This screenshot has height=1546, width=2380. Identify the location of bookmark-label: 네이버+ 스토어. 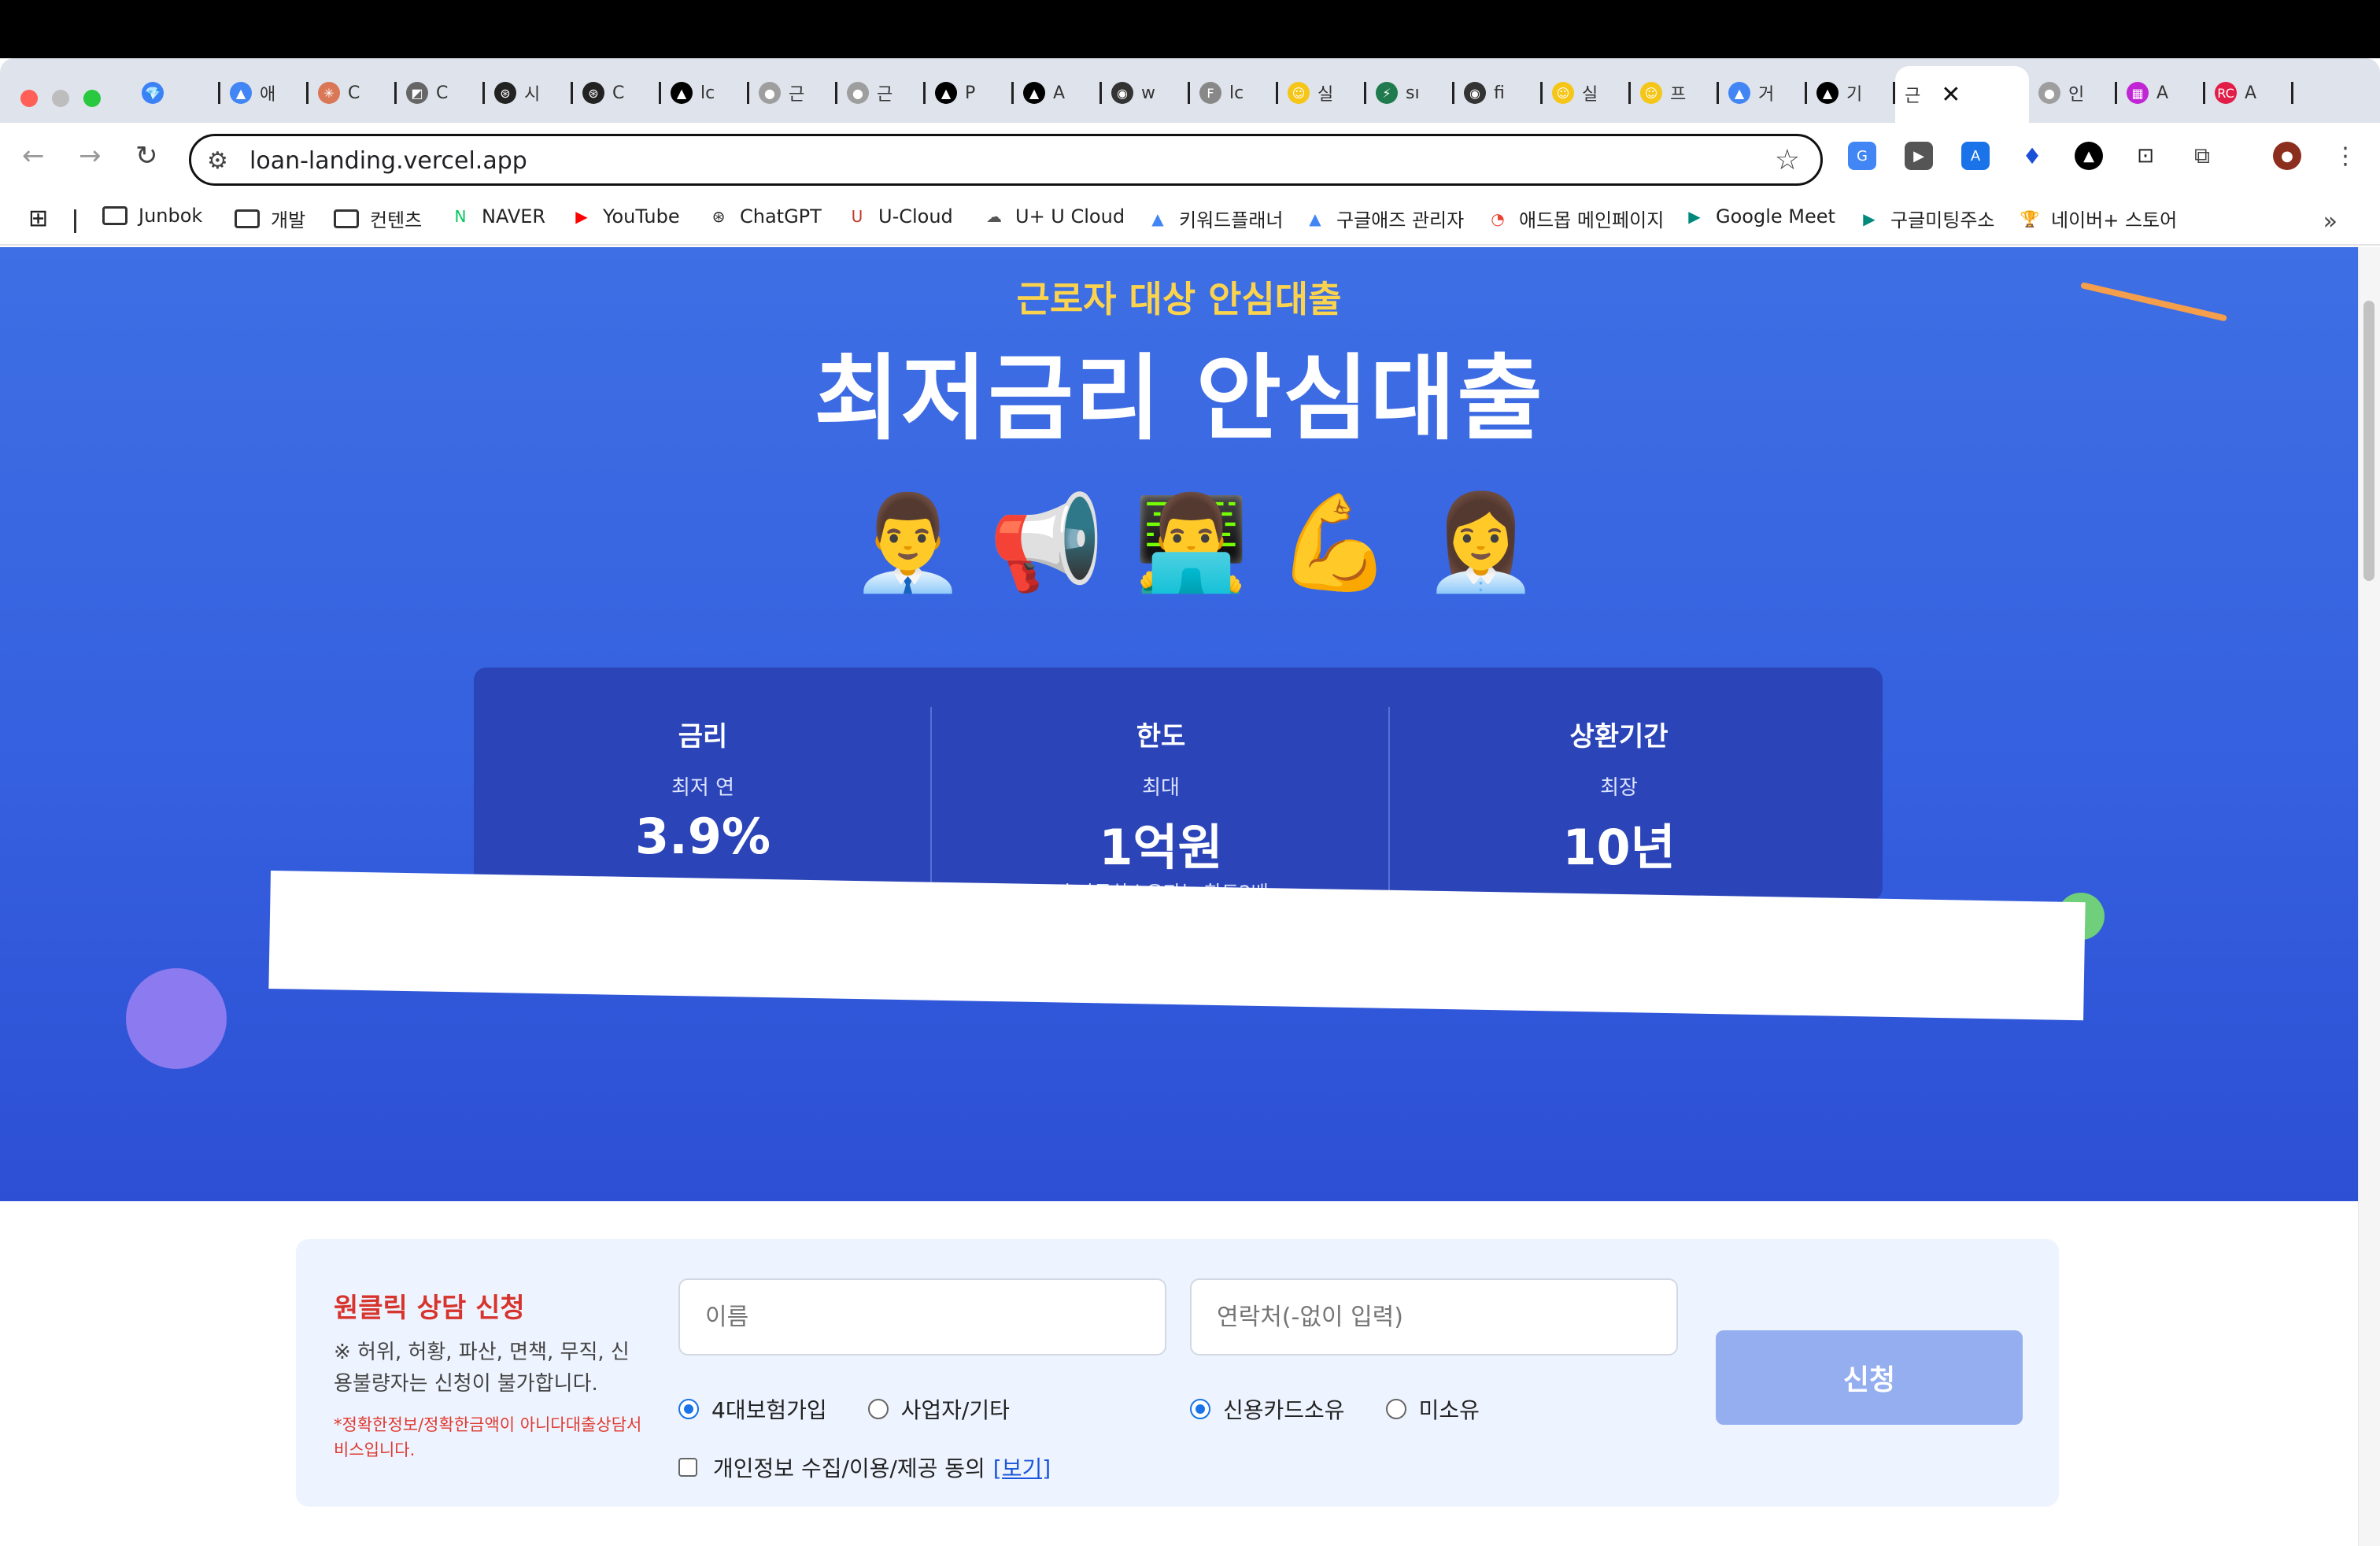
(2114, 220).